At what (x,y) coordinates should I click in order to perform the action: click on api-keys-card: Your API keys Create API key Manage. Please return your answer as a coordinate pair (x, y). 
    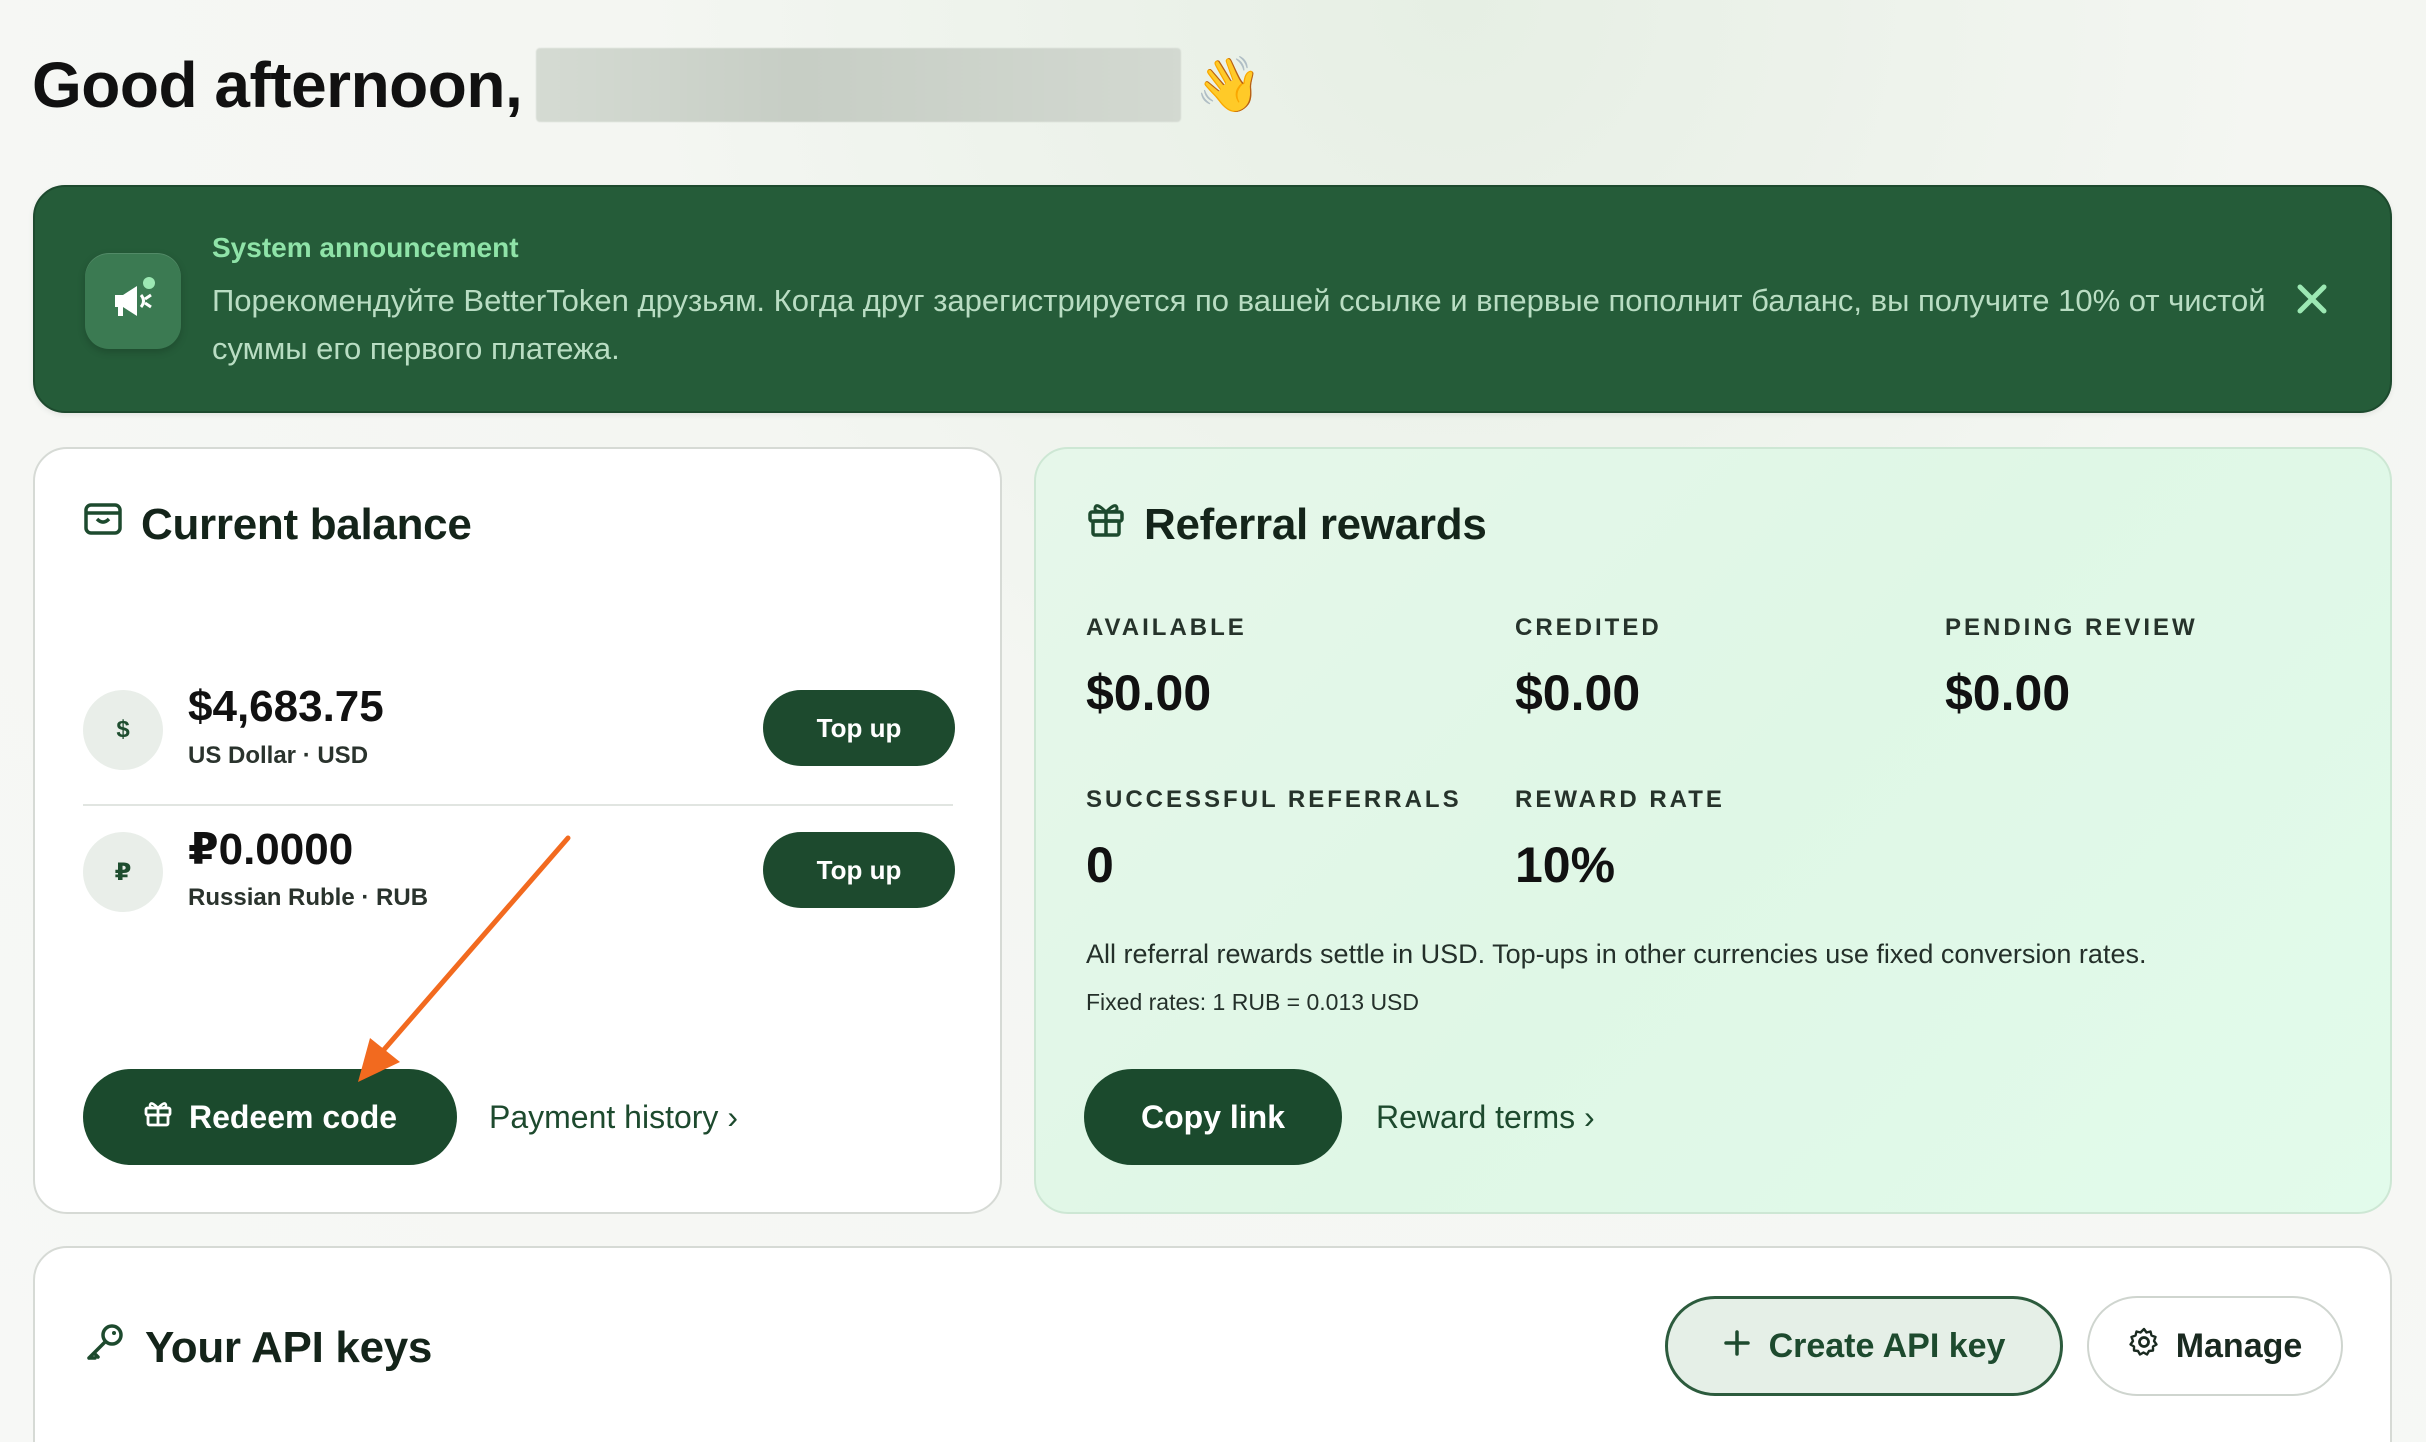
    Looking at the image, I should click on (1212, 1344).